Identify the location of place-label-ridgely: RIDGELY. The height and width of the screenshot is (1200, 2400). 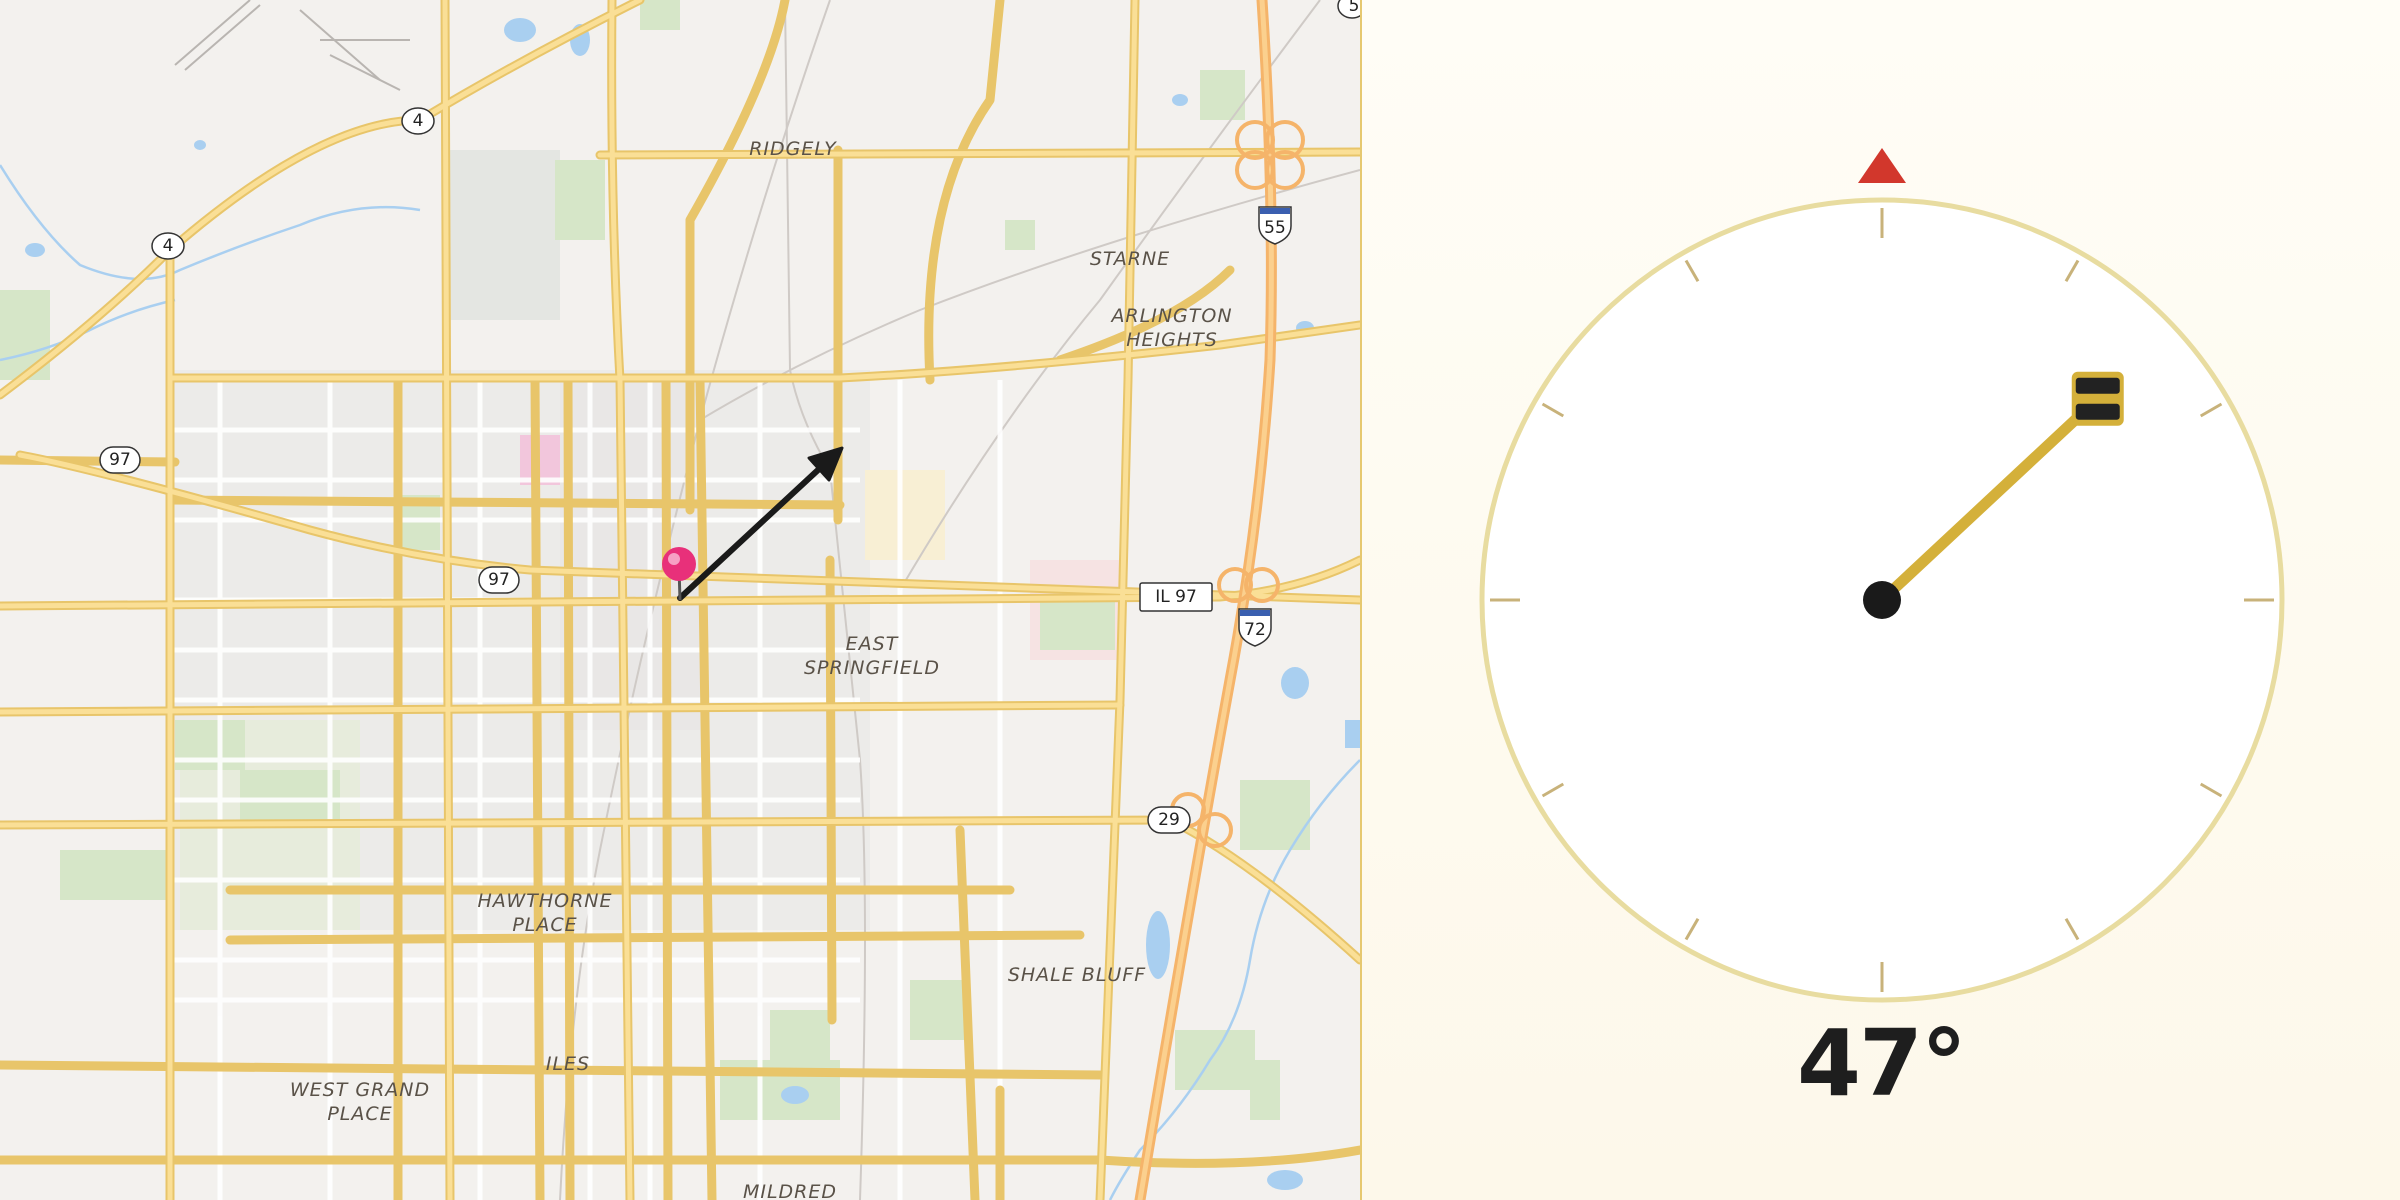
(793, 149).